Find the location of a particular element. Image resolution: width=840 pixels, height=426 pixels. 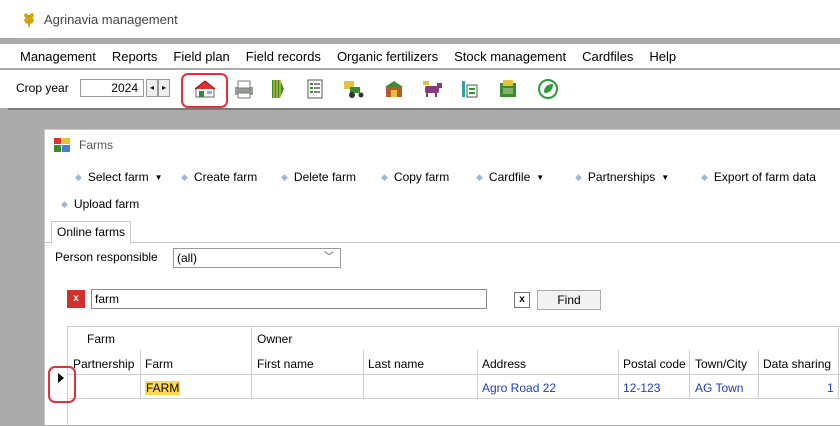

search-clear-icon: x is located at coordinates (522, 300).